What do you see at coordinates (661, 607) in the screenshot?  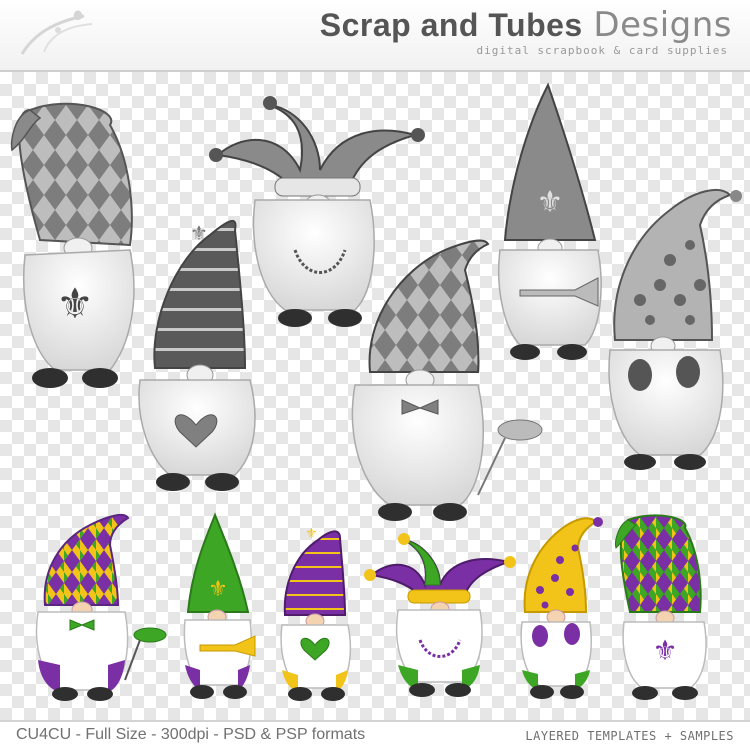 I see `harlequin-fleur-de-lis-gnome-sample: ⚜` at bounding box center [661, 607].